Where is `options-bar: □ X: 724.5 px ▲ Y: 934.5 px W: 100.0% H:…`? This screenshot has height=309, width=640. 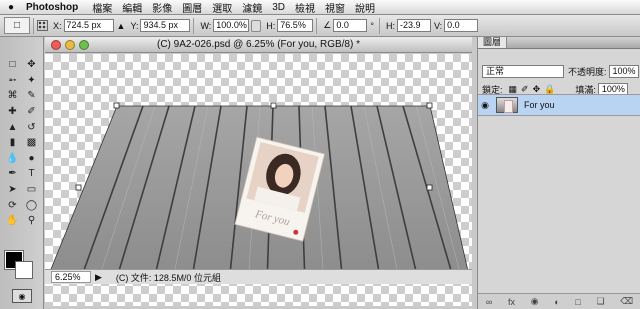
options-bar: □ X: 724.5 px ▲ Y: 934.5 px W: 100.0% H:… is located at coordinates (320, 26).